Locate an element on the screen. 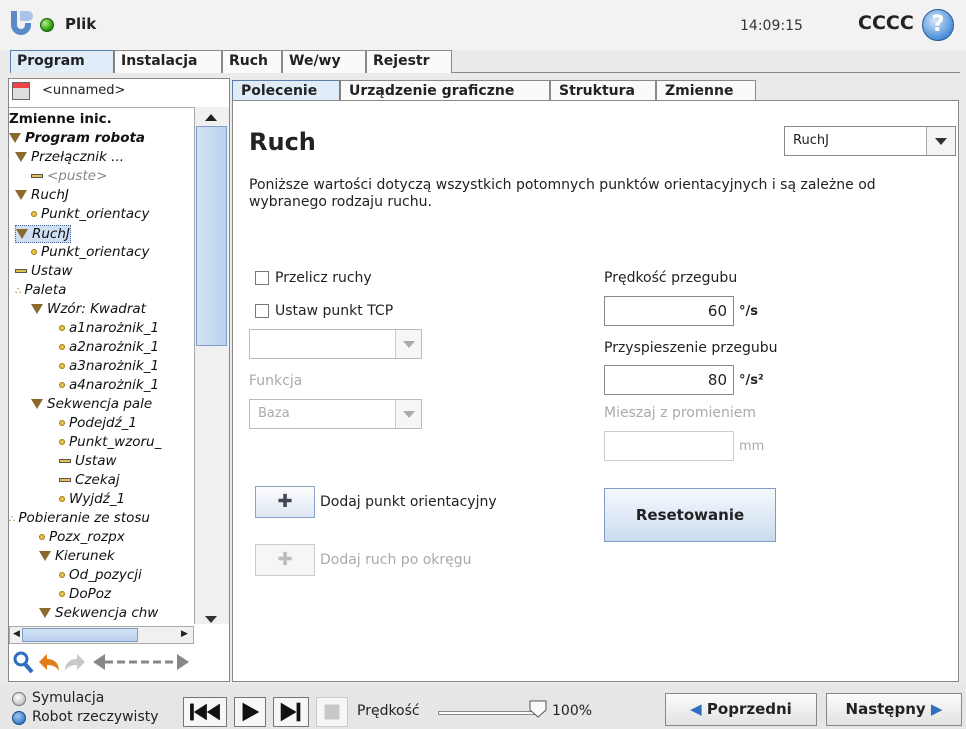  tab-log: Rejestr is located at coordinates (409, 61).